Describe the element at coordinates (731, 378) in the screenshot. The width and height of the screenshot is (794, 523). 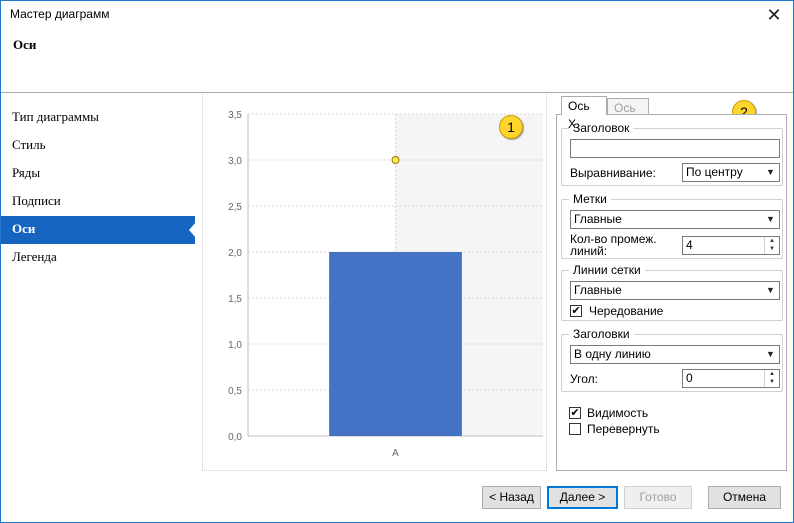
I see `angle-spinner: 0 ▲ ▼` at that location.